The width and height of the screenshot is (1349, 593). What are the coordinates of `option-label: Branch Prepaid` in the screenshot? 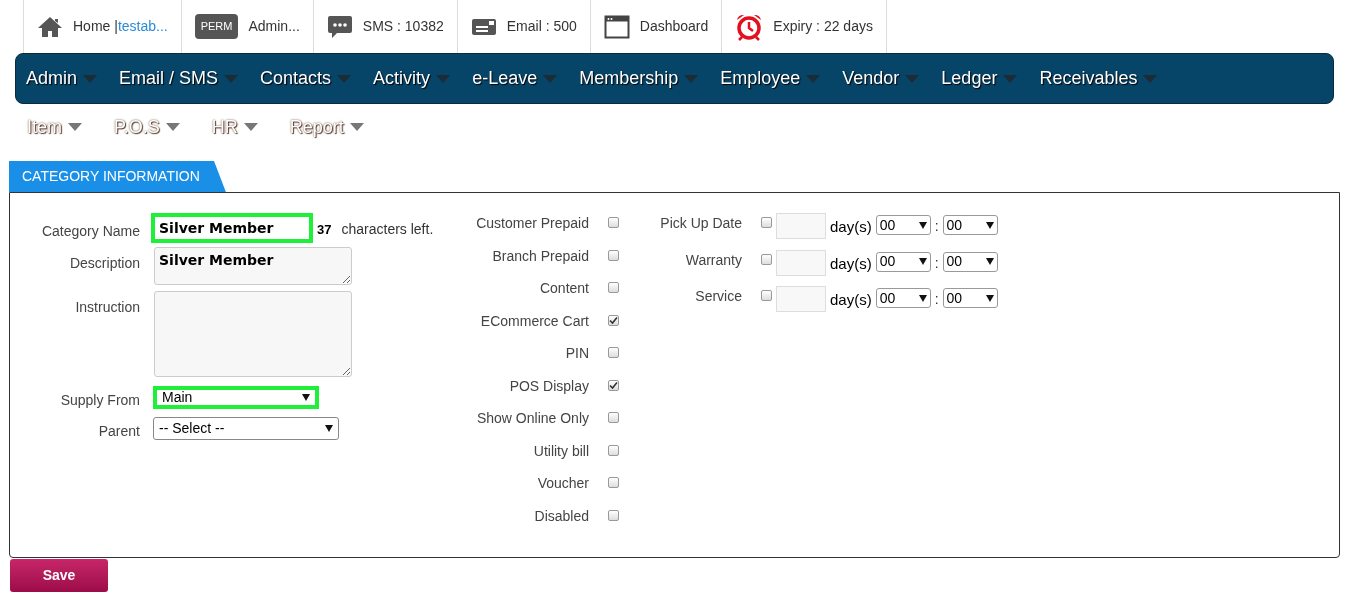 It's located at (540, 256).